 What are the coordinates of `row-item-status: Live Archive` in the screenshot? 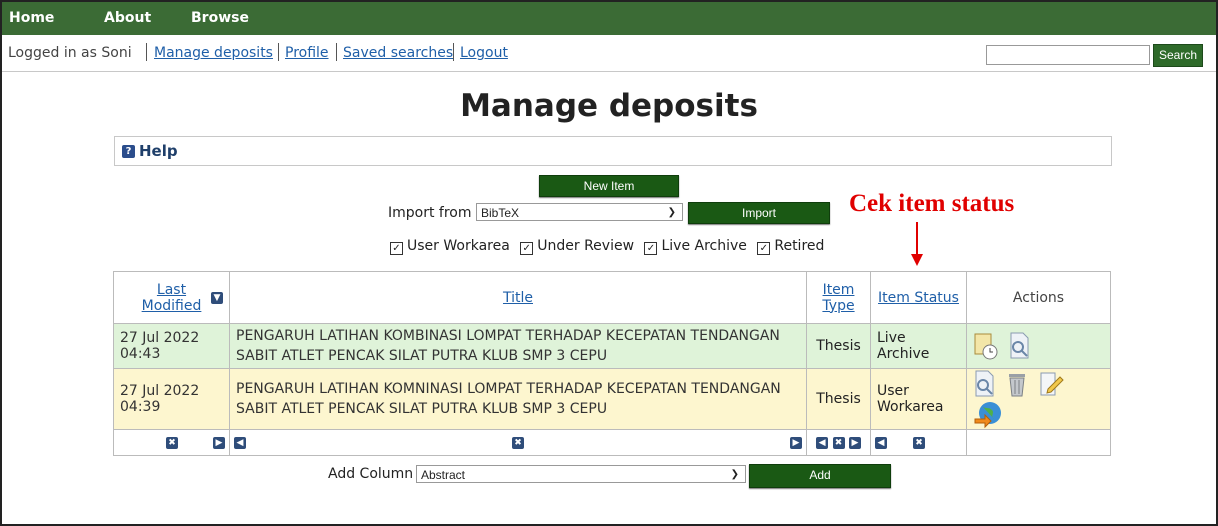 It's located at (918, 346).